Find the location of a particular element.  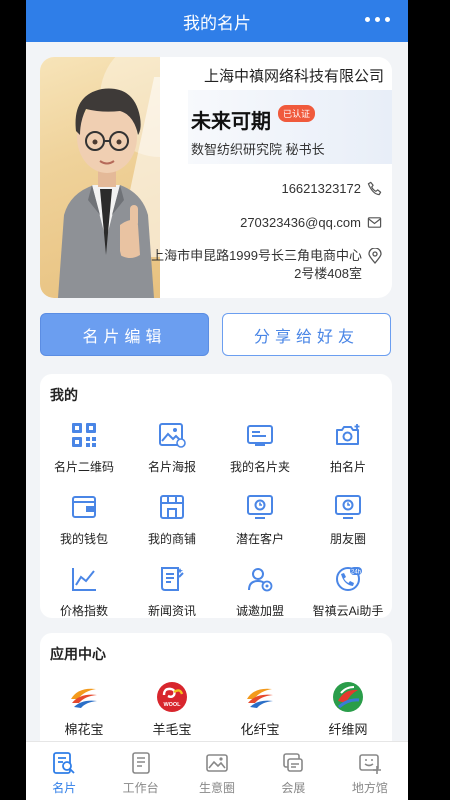

menu-item-ai-assistant: 24h 智禛云Ai助手 is located at coordinates (348, 591).